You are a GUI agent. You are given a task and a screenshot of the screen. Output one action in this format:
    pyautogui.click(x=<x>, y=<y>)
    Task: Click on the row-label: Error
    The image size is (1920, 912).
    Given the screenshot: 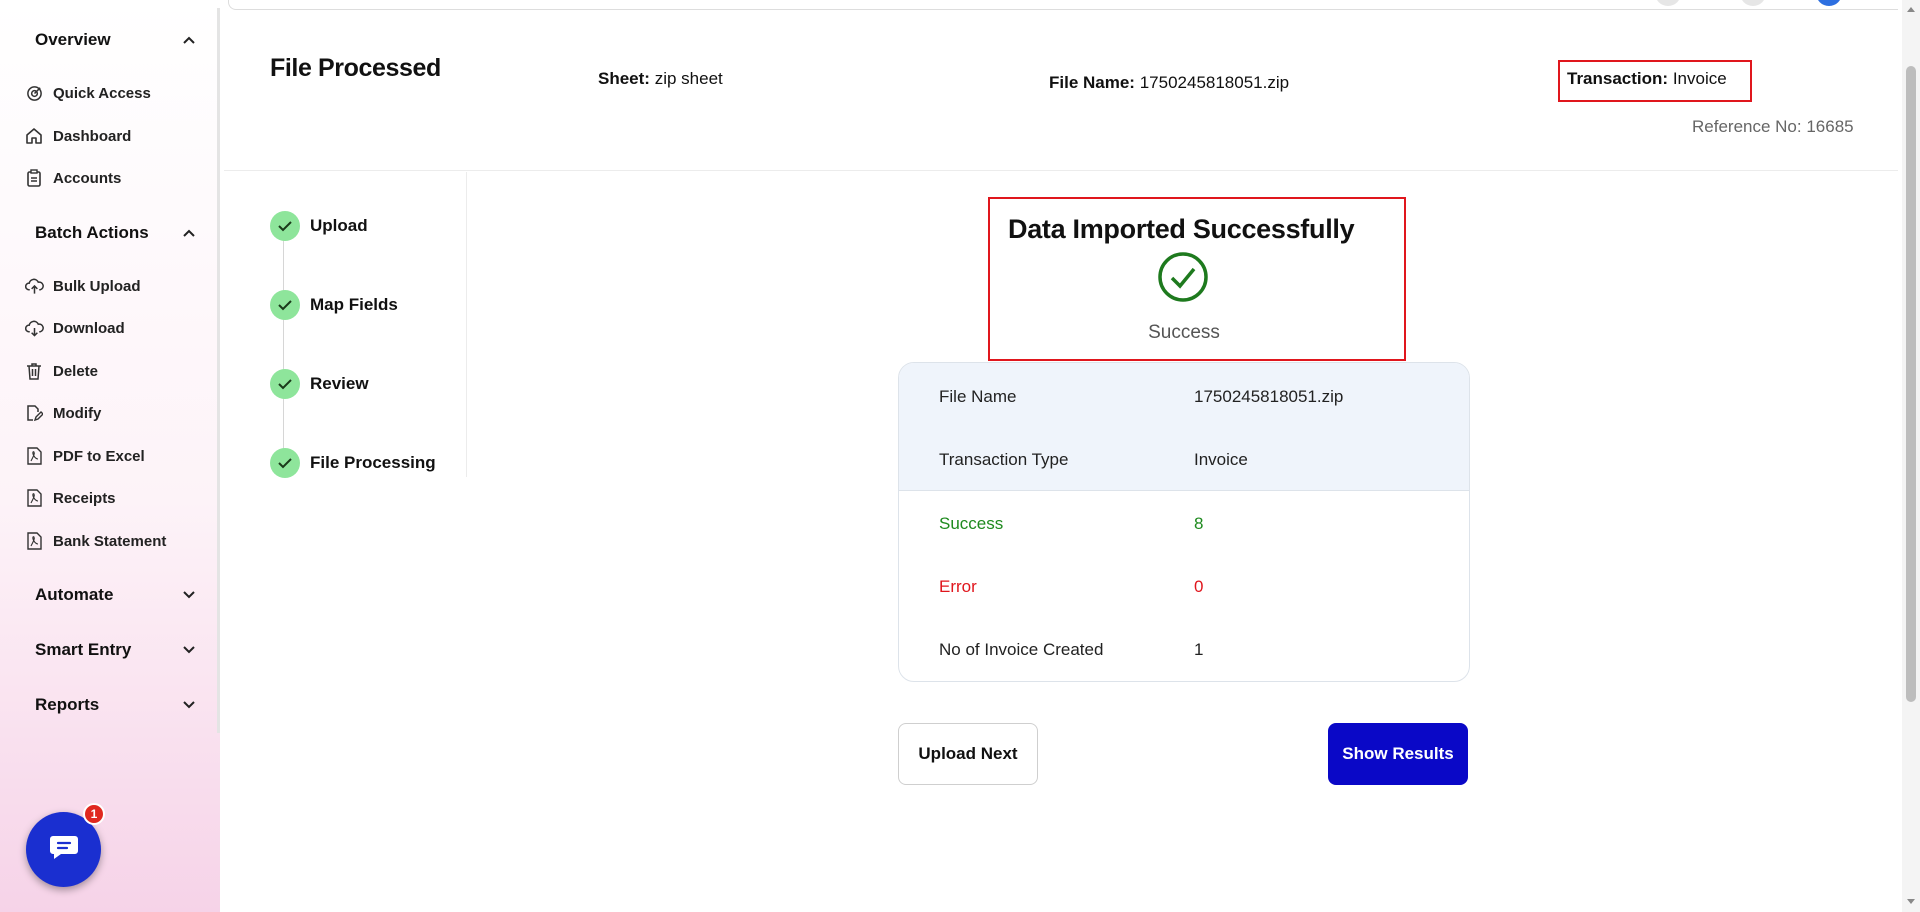 What is the action you would take?
    pyautogui.click(x=958, y=586)
    